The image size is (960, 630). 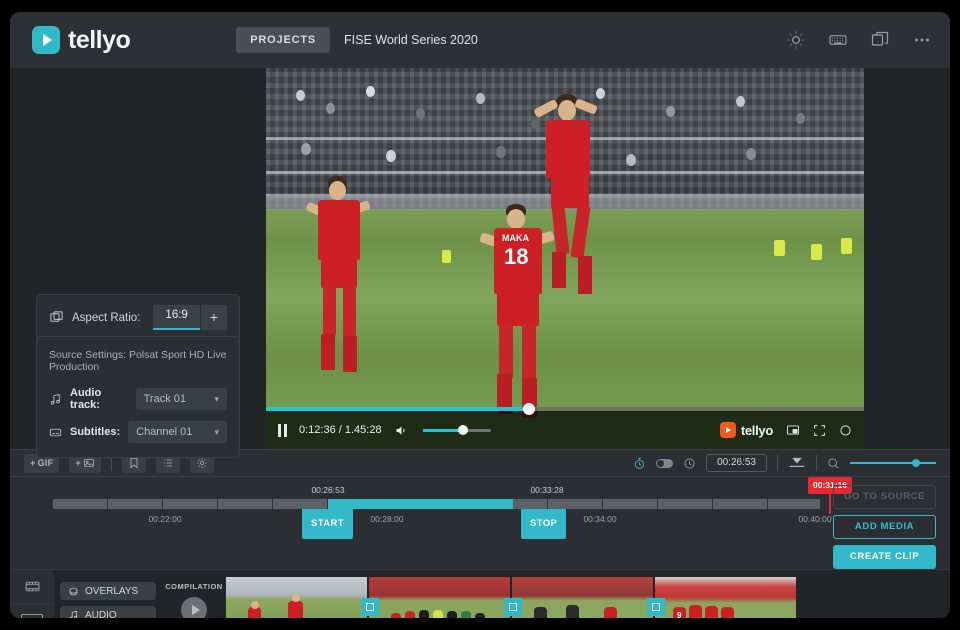 I want to click on bookmark-icon, so click(x=134, y=463).